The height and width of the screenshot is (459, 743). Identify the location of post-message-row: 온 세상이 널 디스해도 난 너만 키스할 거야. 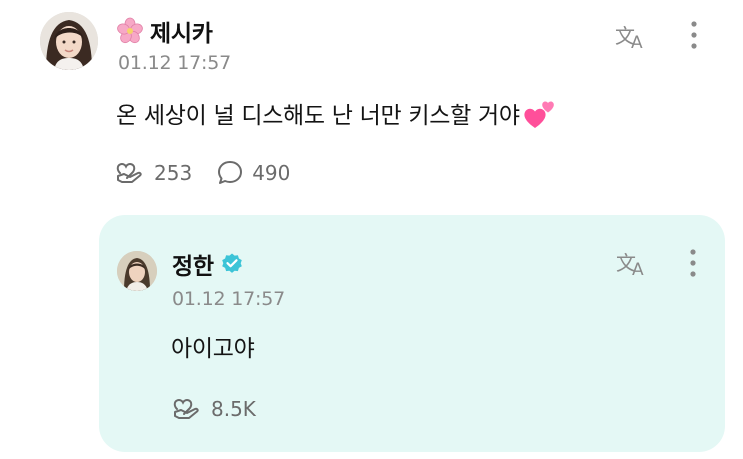
(337, 113).